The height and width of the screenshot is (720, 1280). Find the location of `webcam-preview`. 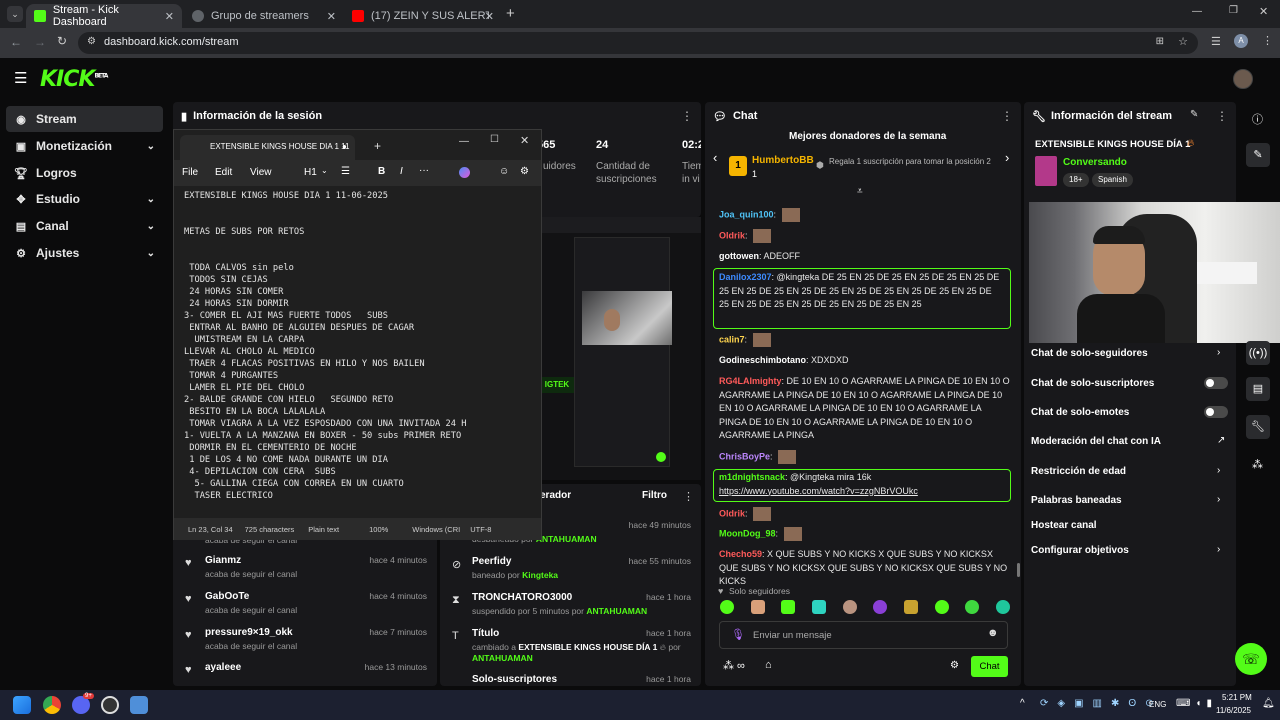

webcam-preview is located at coordinates (1154, 272).